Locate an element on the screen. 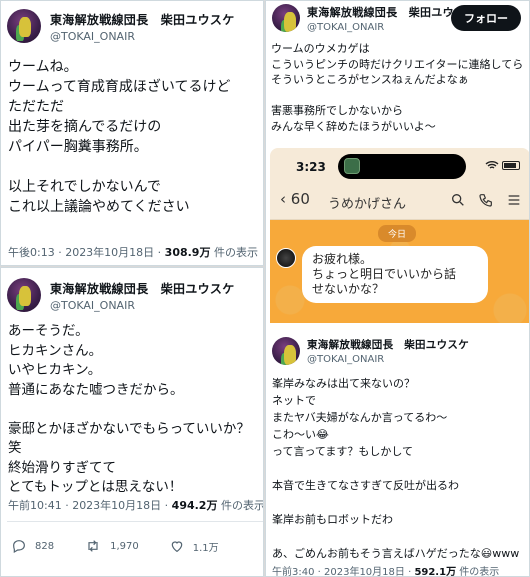  chevron-left-icon: ‹ is located at coordinates (285, 199).